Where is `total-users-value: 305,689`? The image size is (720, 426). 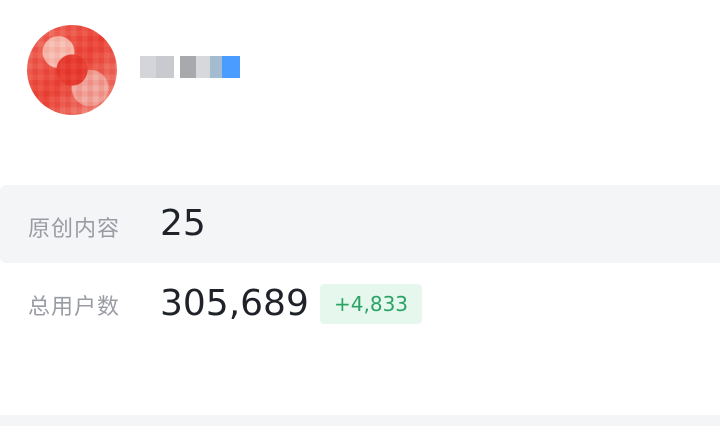 total-users-value: 305,689 is located at coordinates (234, 303).